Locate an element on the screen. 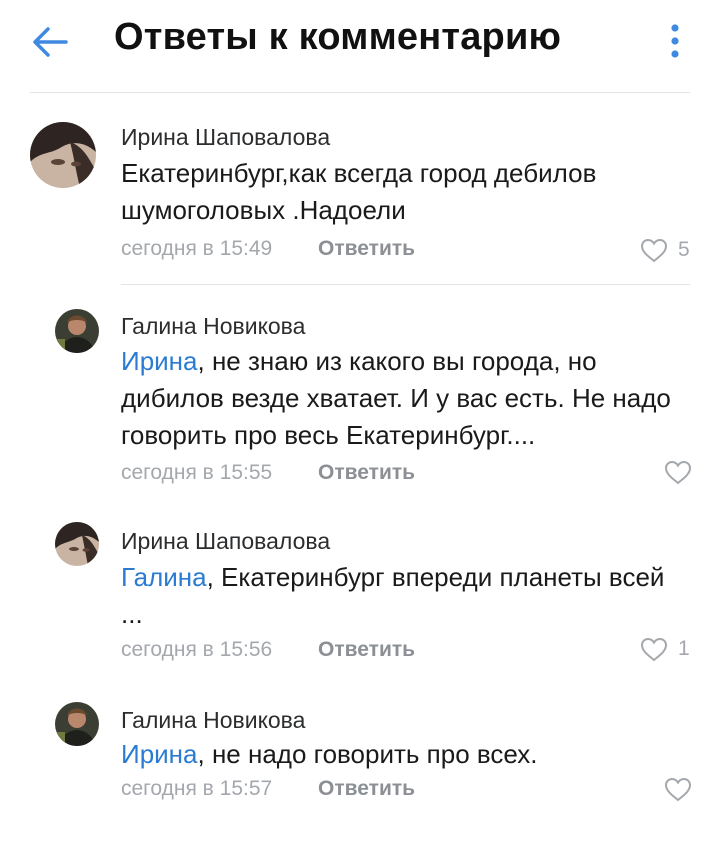  comment-divider is located at coordinates (405, 284).